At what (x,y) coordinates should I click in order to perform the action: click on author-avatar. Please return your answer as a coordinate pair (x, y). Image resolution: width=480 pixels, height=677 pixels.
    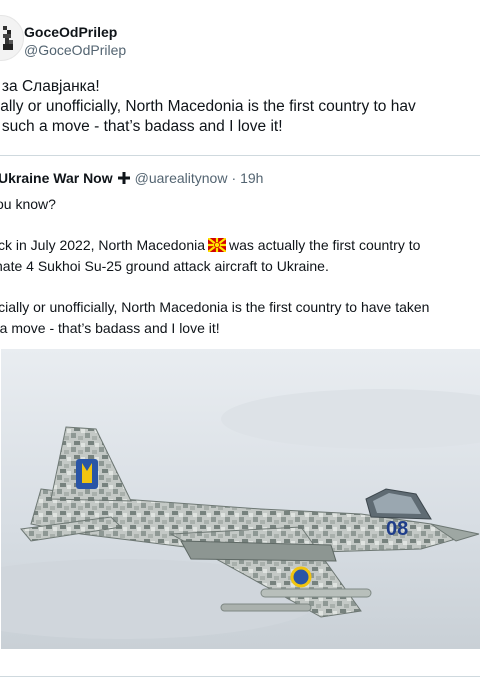
    Looking at the image, I should click on (12, 38).